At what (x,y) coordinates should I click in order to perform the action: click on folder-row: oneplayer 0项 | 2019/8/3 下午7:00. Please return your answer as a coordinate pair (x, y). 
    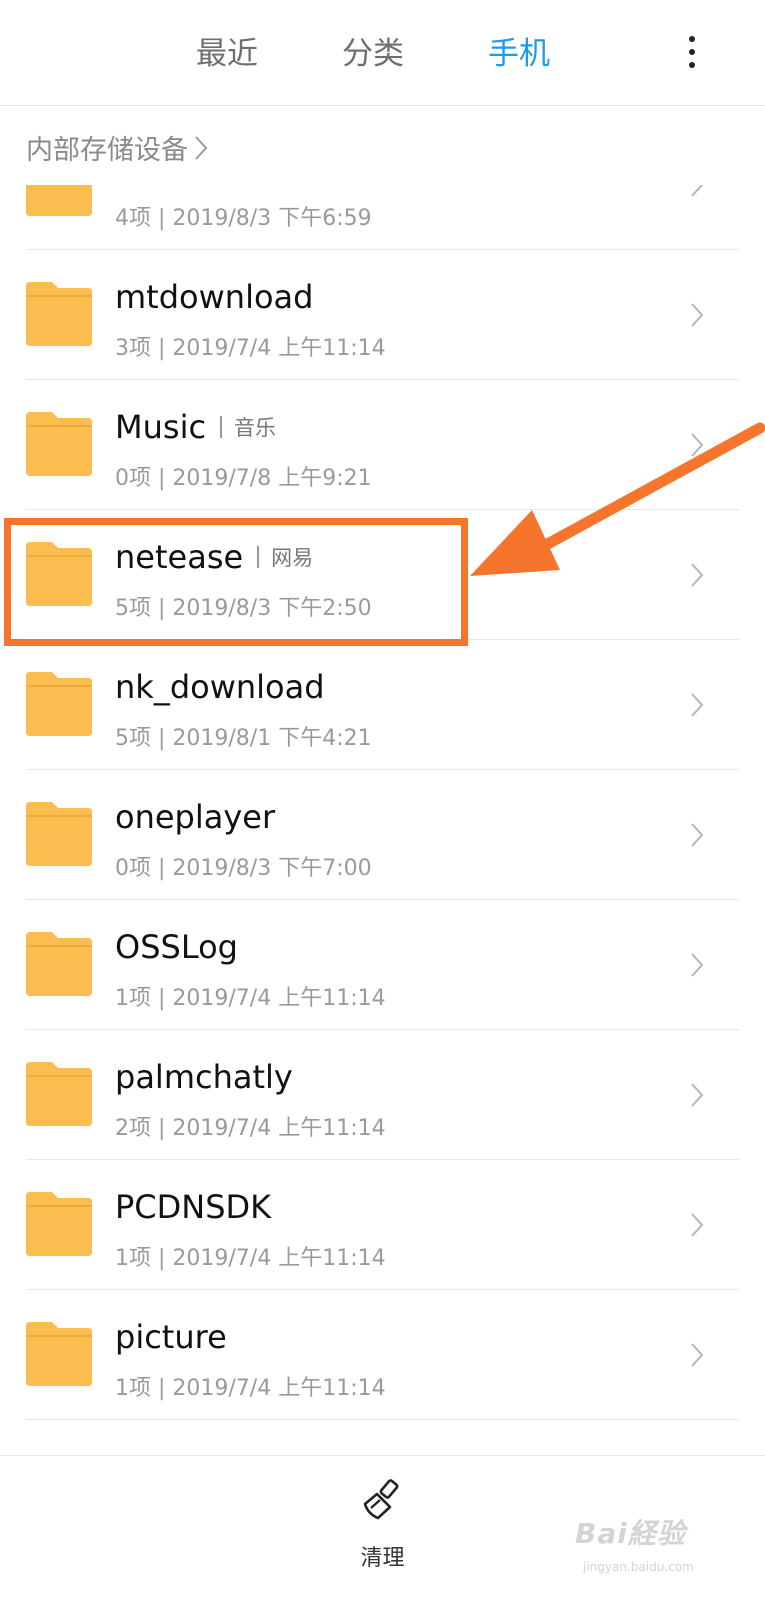
    Looking at the image, I should click on (382, 835).